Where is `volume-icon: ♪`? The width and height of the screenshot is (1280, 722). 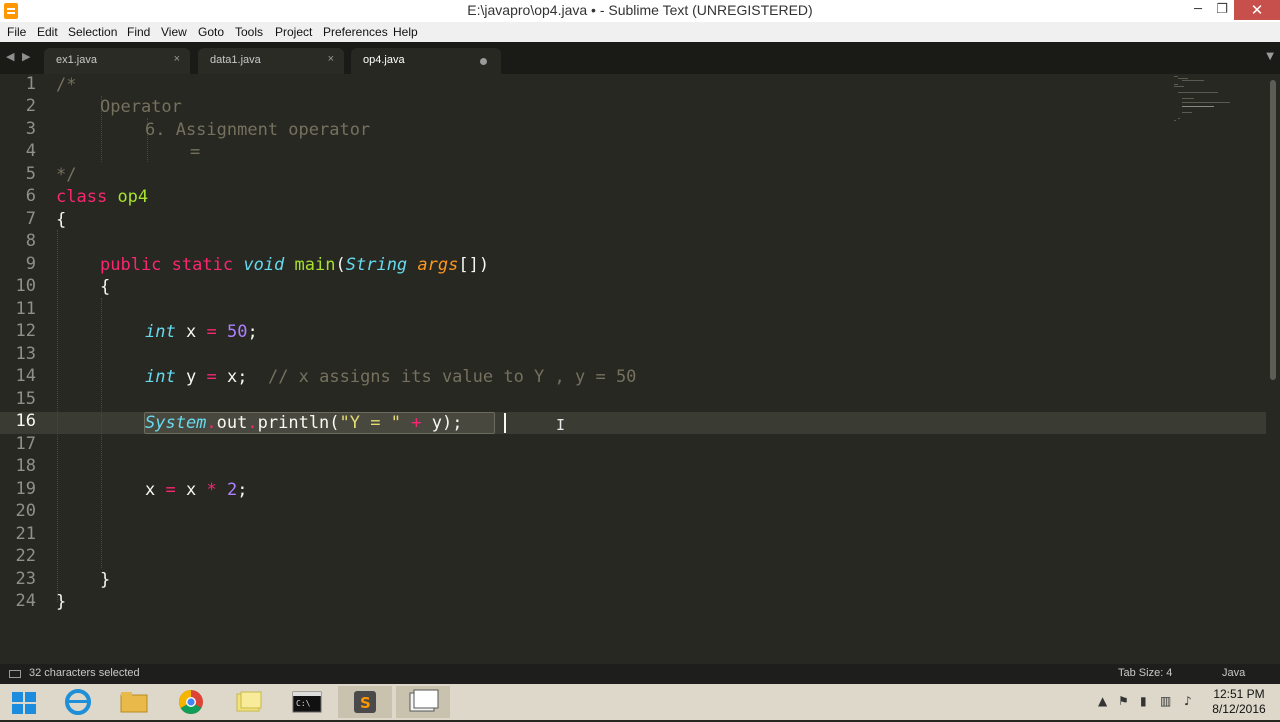
volume-icon: ♪ is located at coordinates (1188, 701).